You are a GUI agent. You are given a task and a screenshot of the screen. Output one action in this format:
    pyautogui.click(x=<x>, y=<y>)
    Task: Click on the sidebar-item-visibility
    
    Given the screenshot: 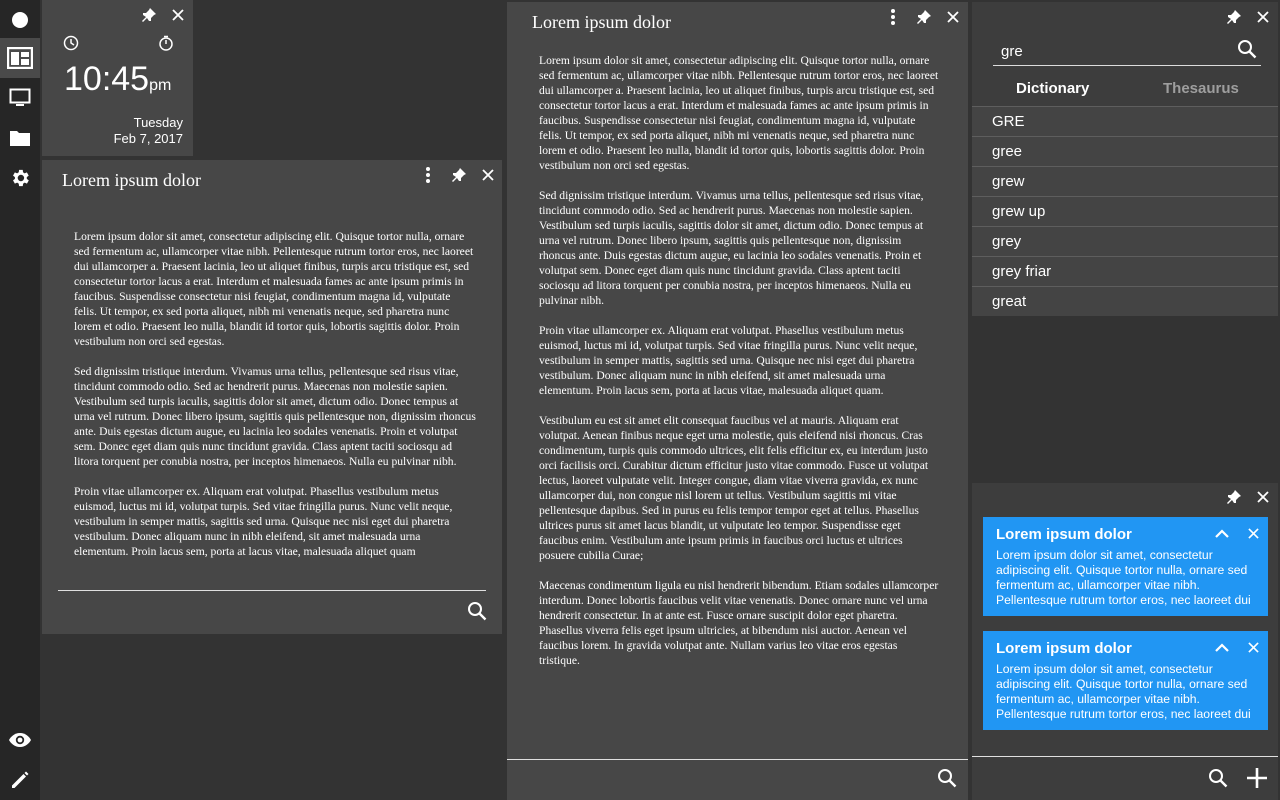 What is the action you would take?
    pyautogui.click(x=20, y=740)
    